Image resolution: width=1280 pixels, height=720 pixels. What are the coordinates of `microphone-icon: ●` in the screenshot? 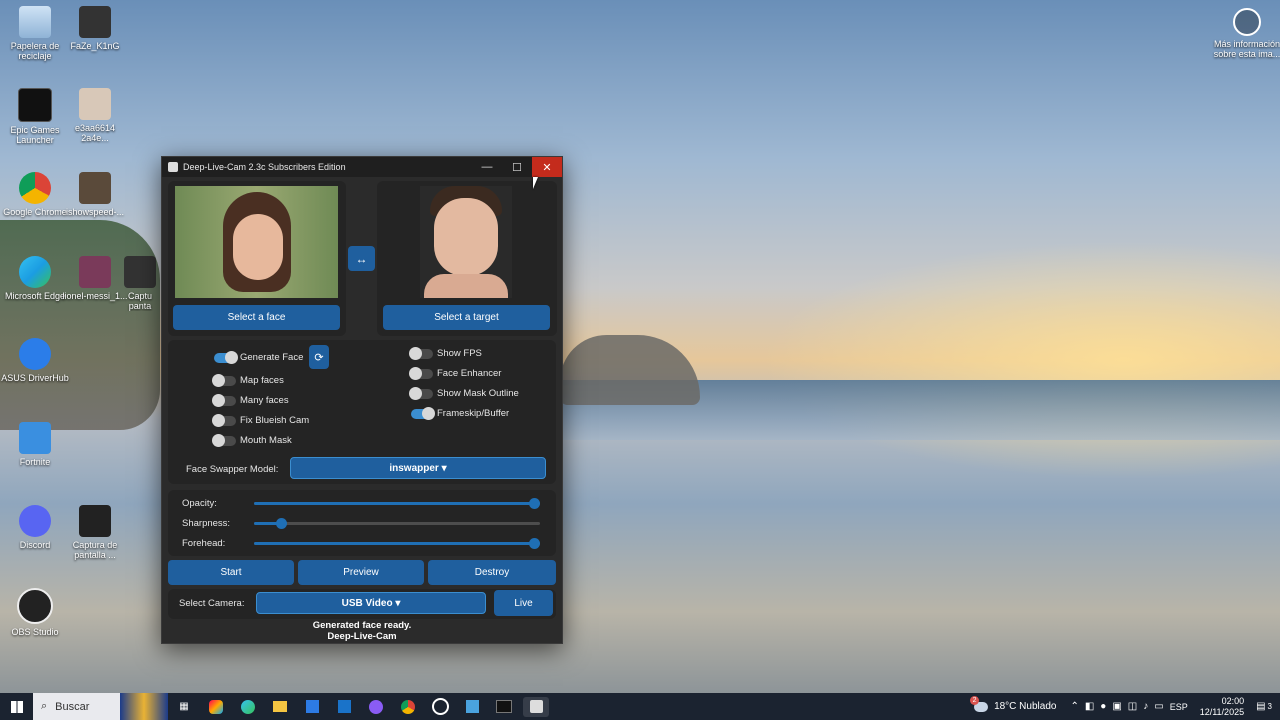 It's located at (1103, 706).